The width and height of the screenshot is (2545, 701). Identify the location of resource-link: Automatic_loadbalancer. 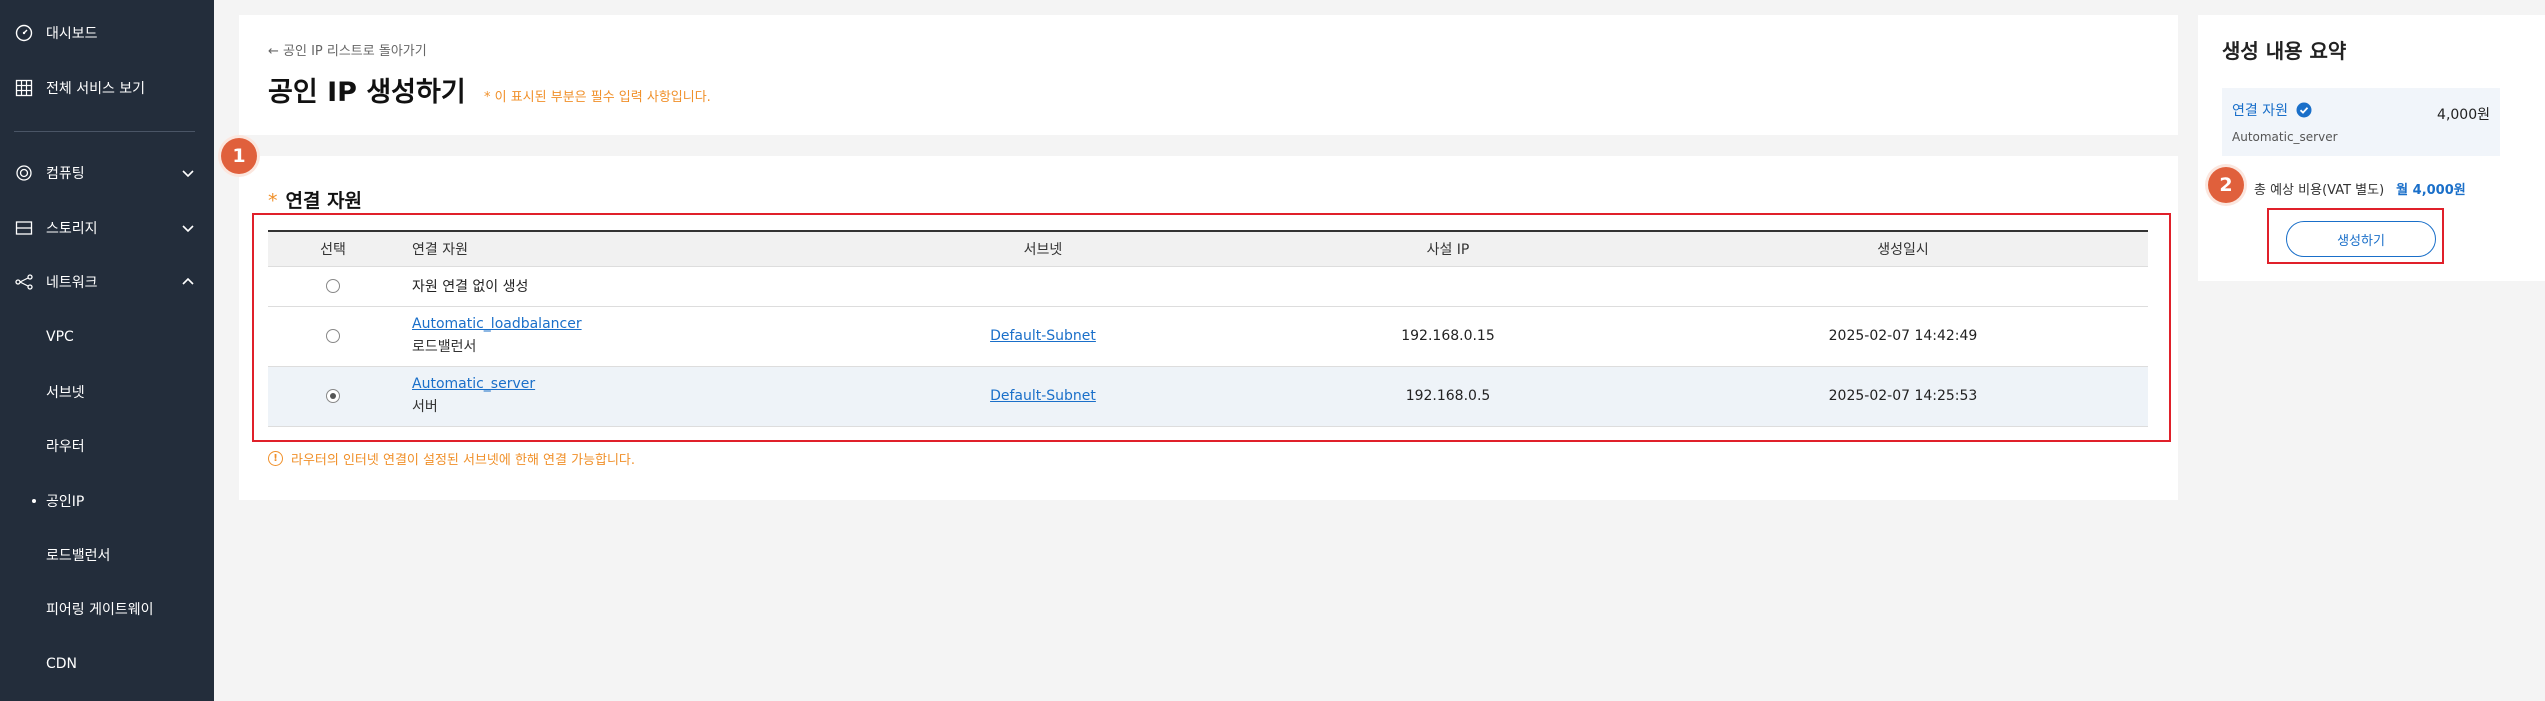
(630, 324).